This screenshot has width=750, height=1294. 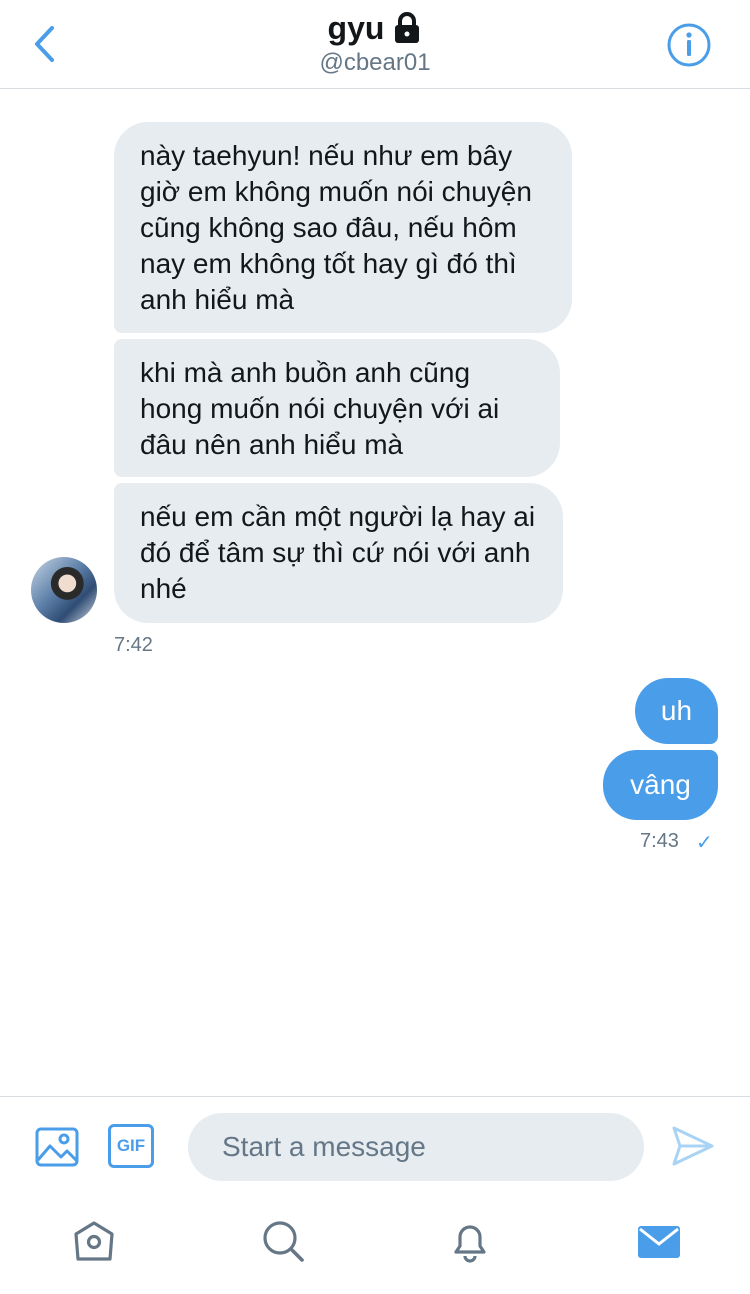 I want to click on mail-icon, so click(x=659, y=1242).